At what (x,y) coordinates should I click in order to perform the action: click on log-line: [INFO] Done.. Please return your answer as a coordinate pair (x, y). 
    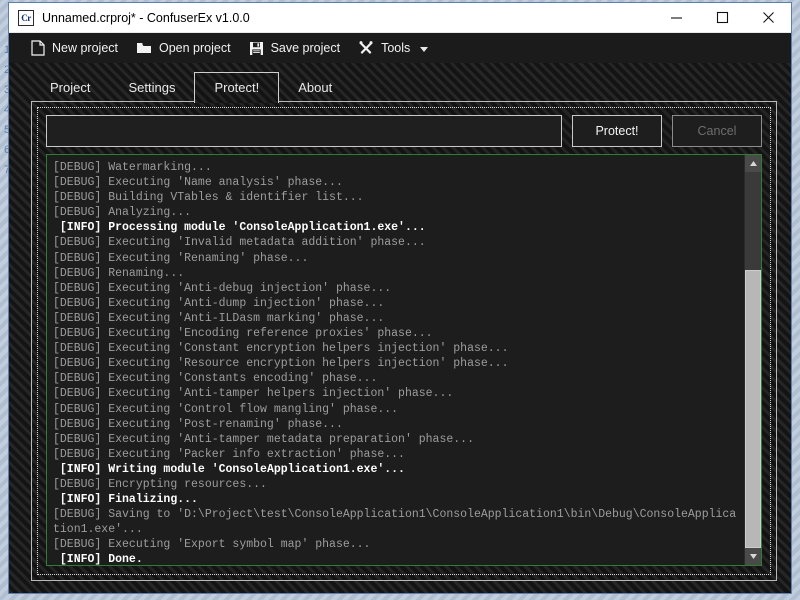
    Looking at the image, I should click on (98, 559).